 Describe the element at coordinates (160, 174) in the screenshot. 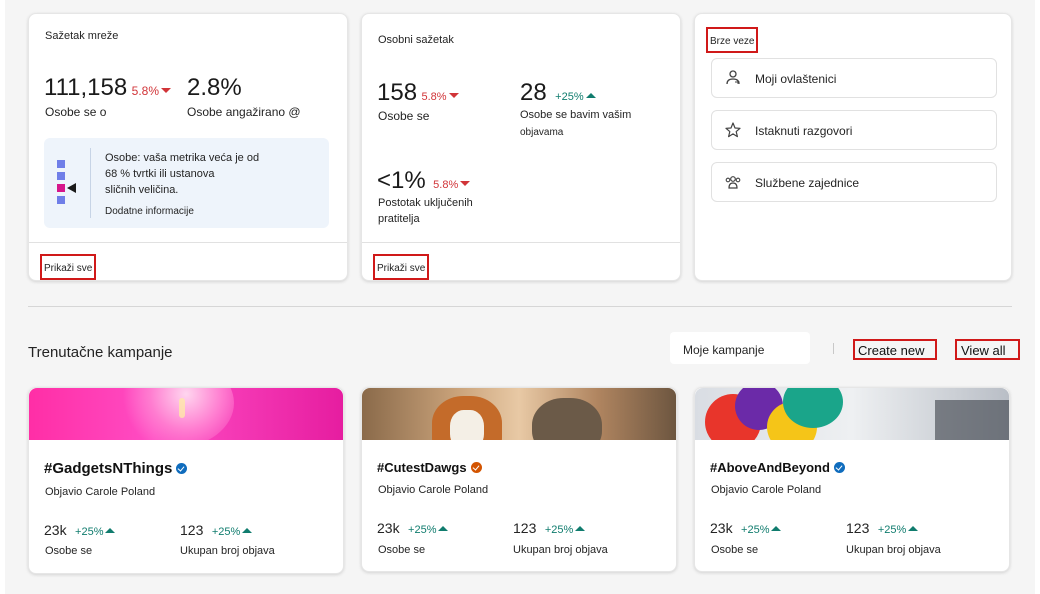

I see `info-text-line: 68 % tvrtki ili ustanova` at that location.